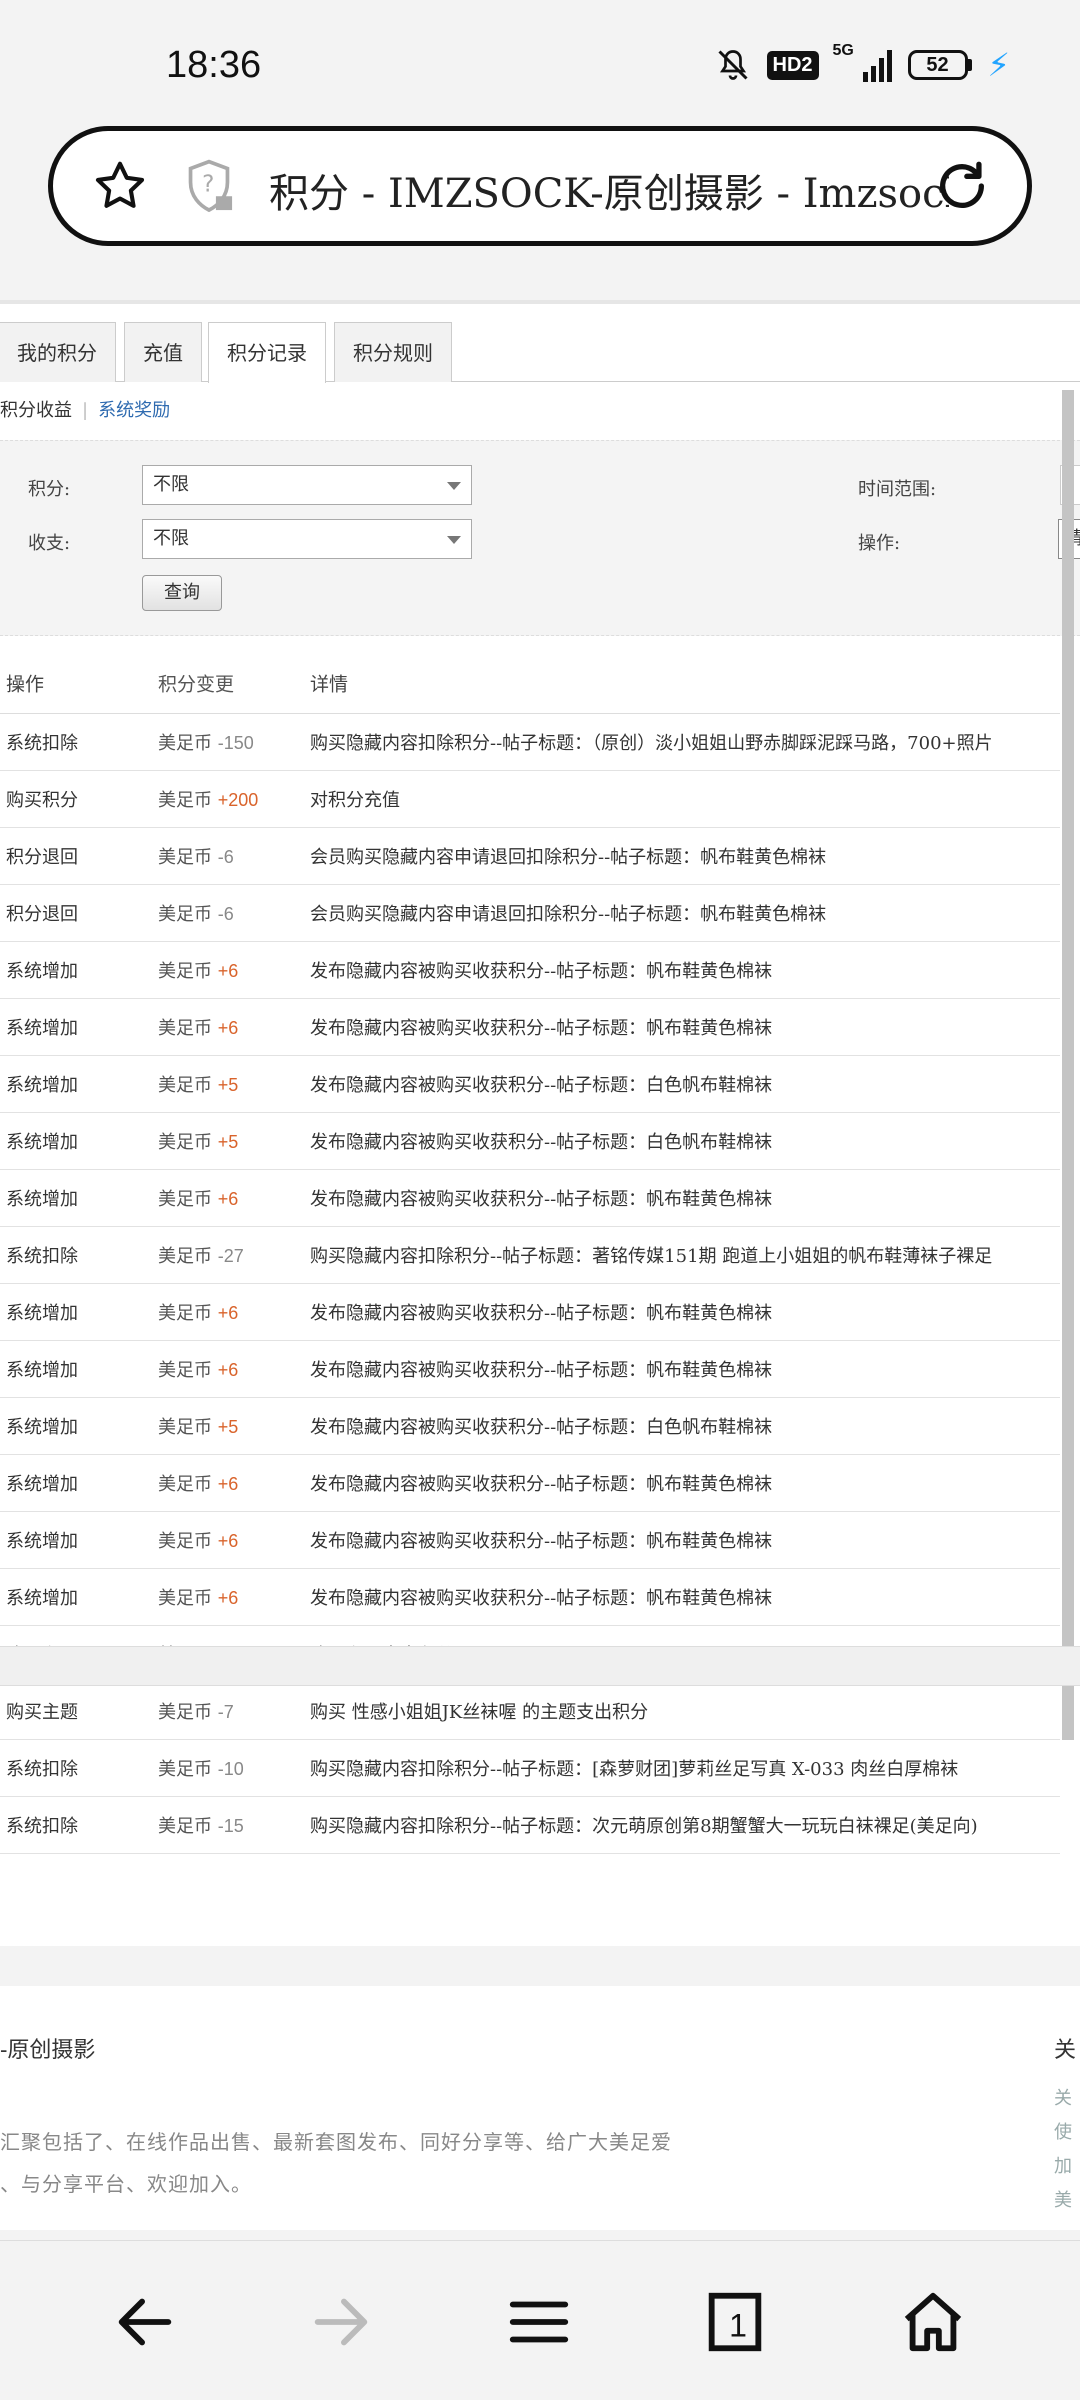 This screenshot has width=1080, height=2400. Describe the element at coordinates (792, 65) in the screenshot. I see `hd-badge: HD2` at that location.